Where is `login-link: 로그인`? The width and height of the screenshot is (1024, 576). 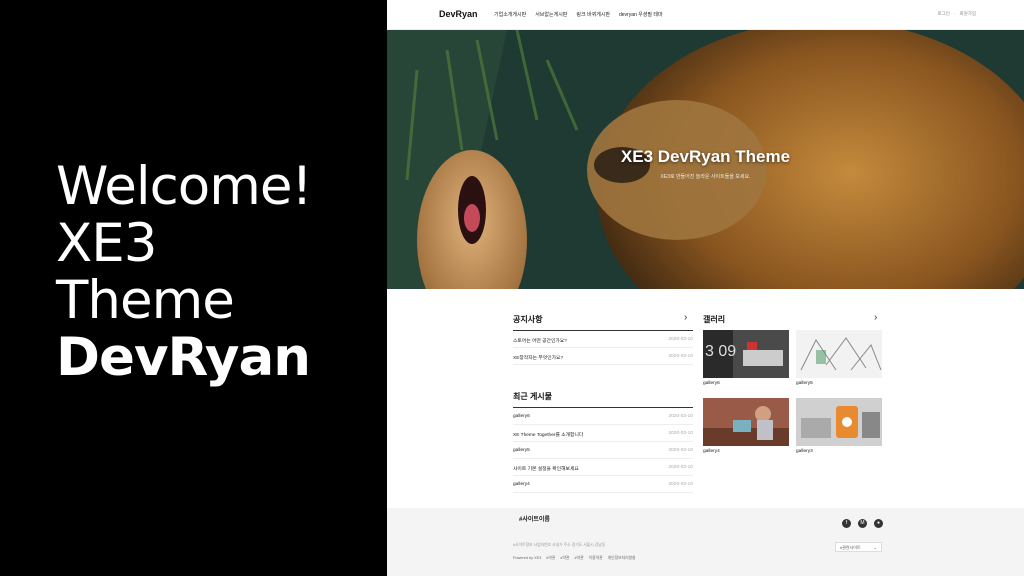 login-link: 로그인 is located at coordinates (944, 14).